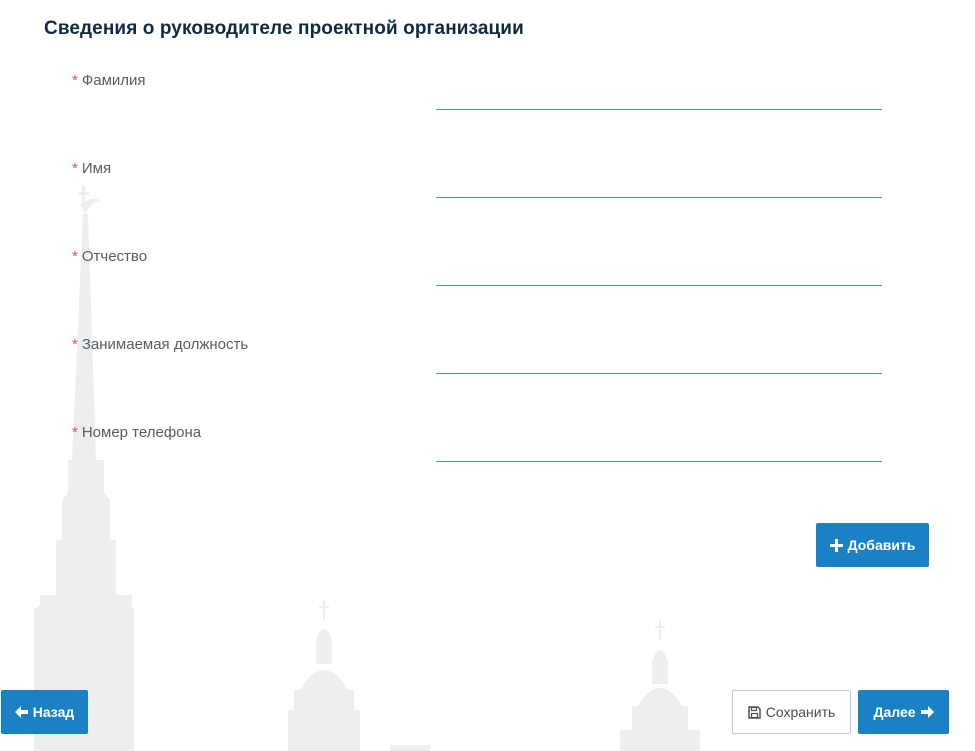  Describe the element at coordinates (836, 545) in the screenshot. I see `plus-icon` at that location.